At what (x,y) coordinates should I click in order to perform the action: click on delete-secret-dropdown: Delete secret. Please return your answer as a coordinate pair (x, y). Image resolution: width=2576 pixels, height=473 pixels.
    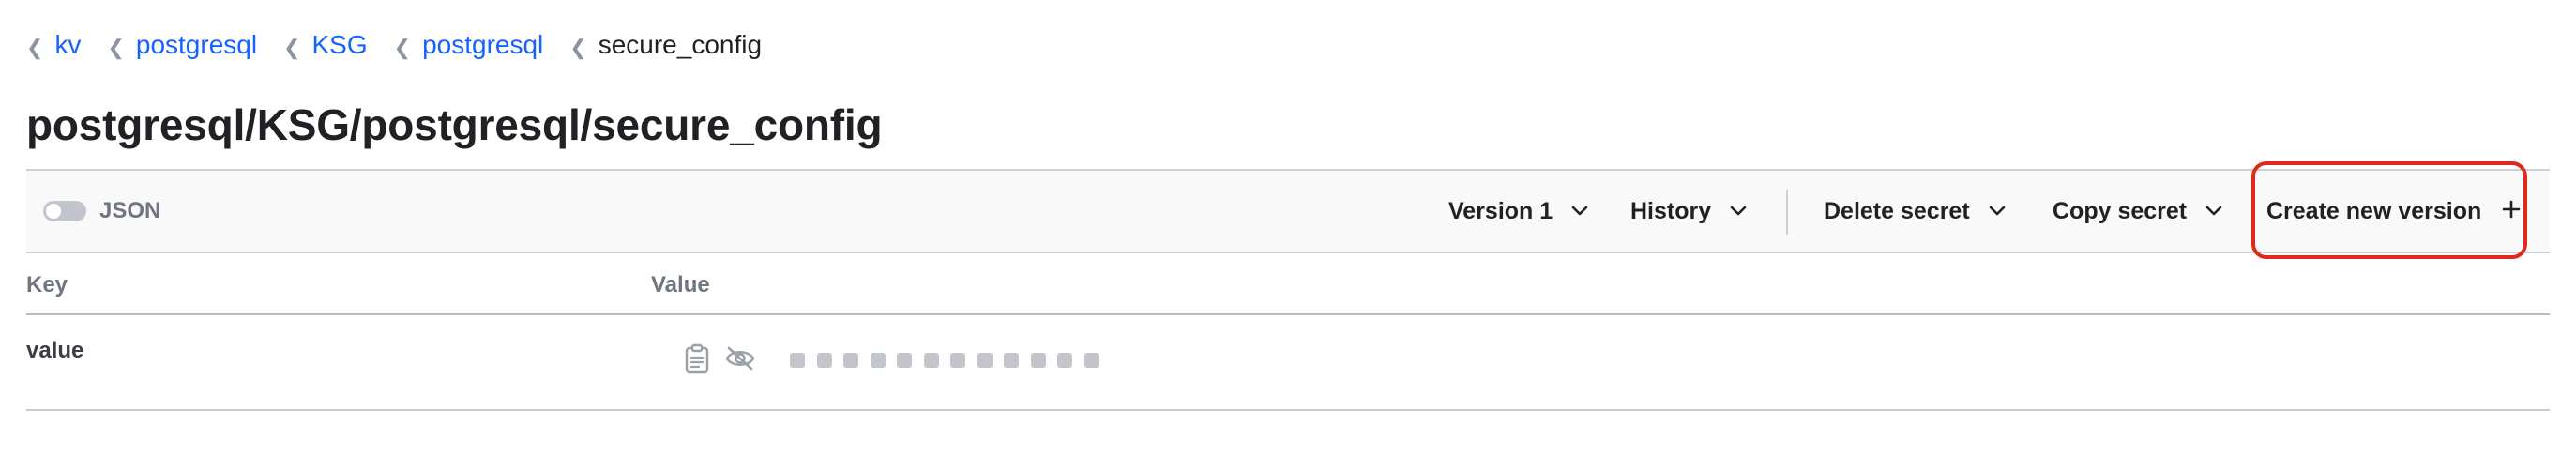
    Looking at the image, I should click on (1915, 211).